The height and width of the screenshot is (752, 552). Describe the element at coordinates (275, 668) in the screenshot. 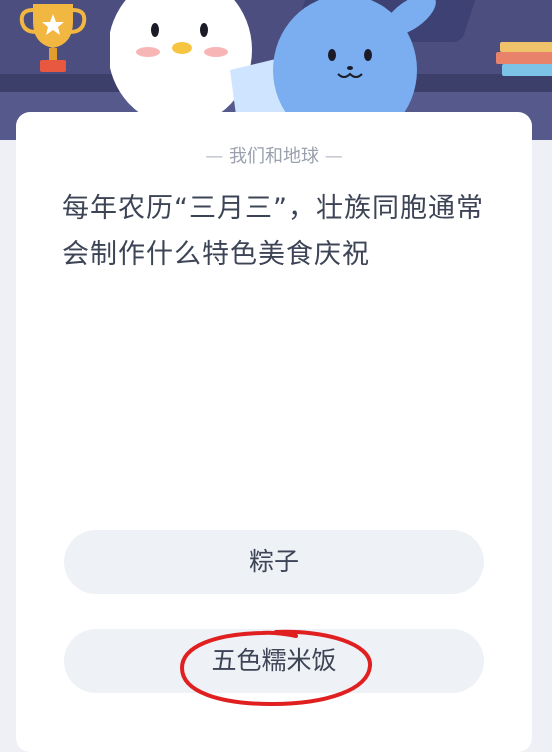

I see `hand-drawn-circle-annotation` at that location.